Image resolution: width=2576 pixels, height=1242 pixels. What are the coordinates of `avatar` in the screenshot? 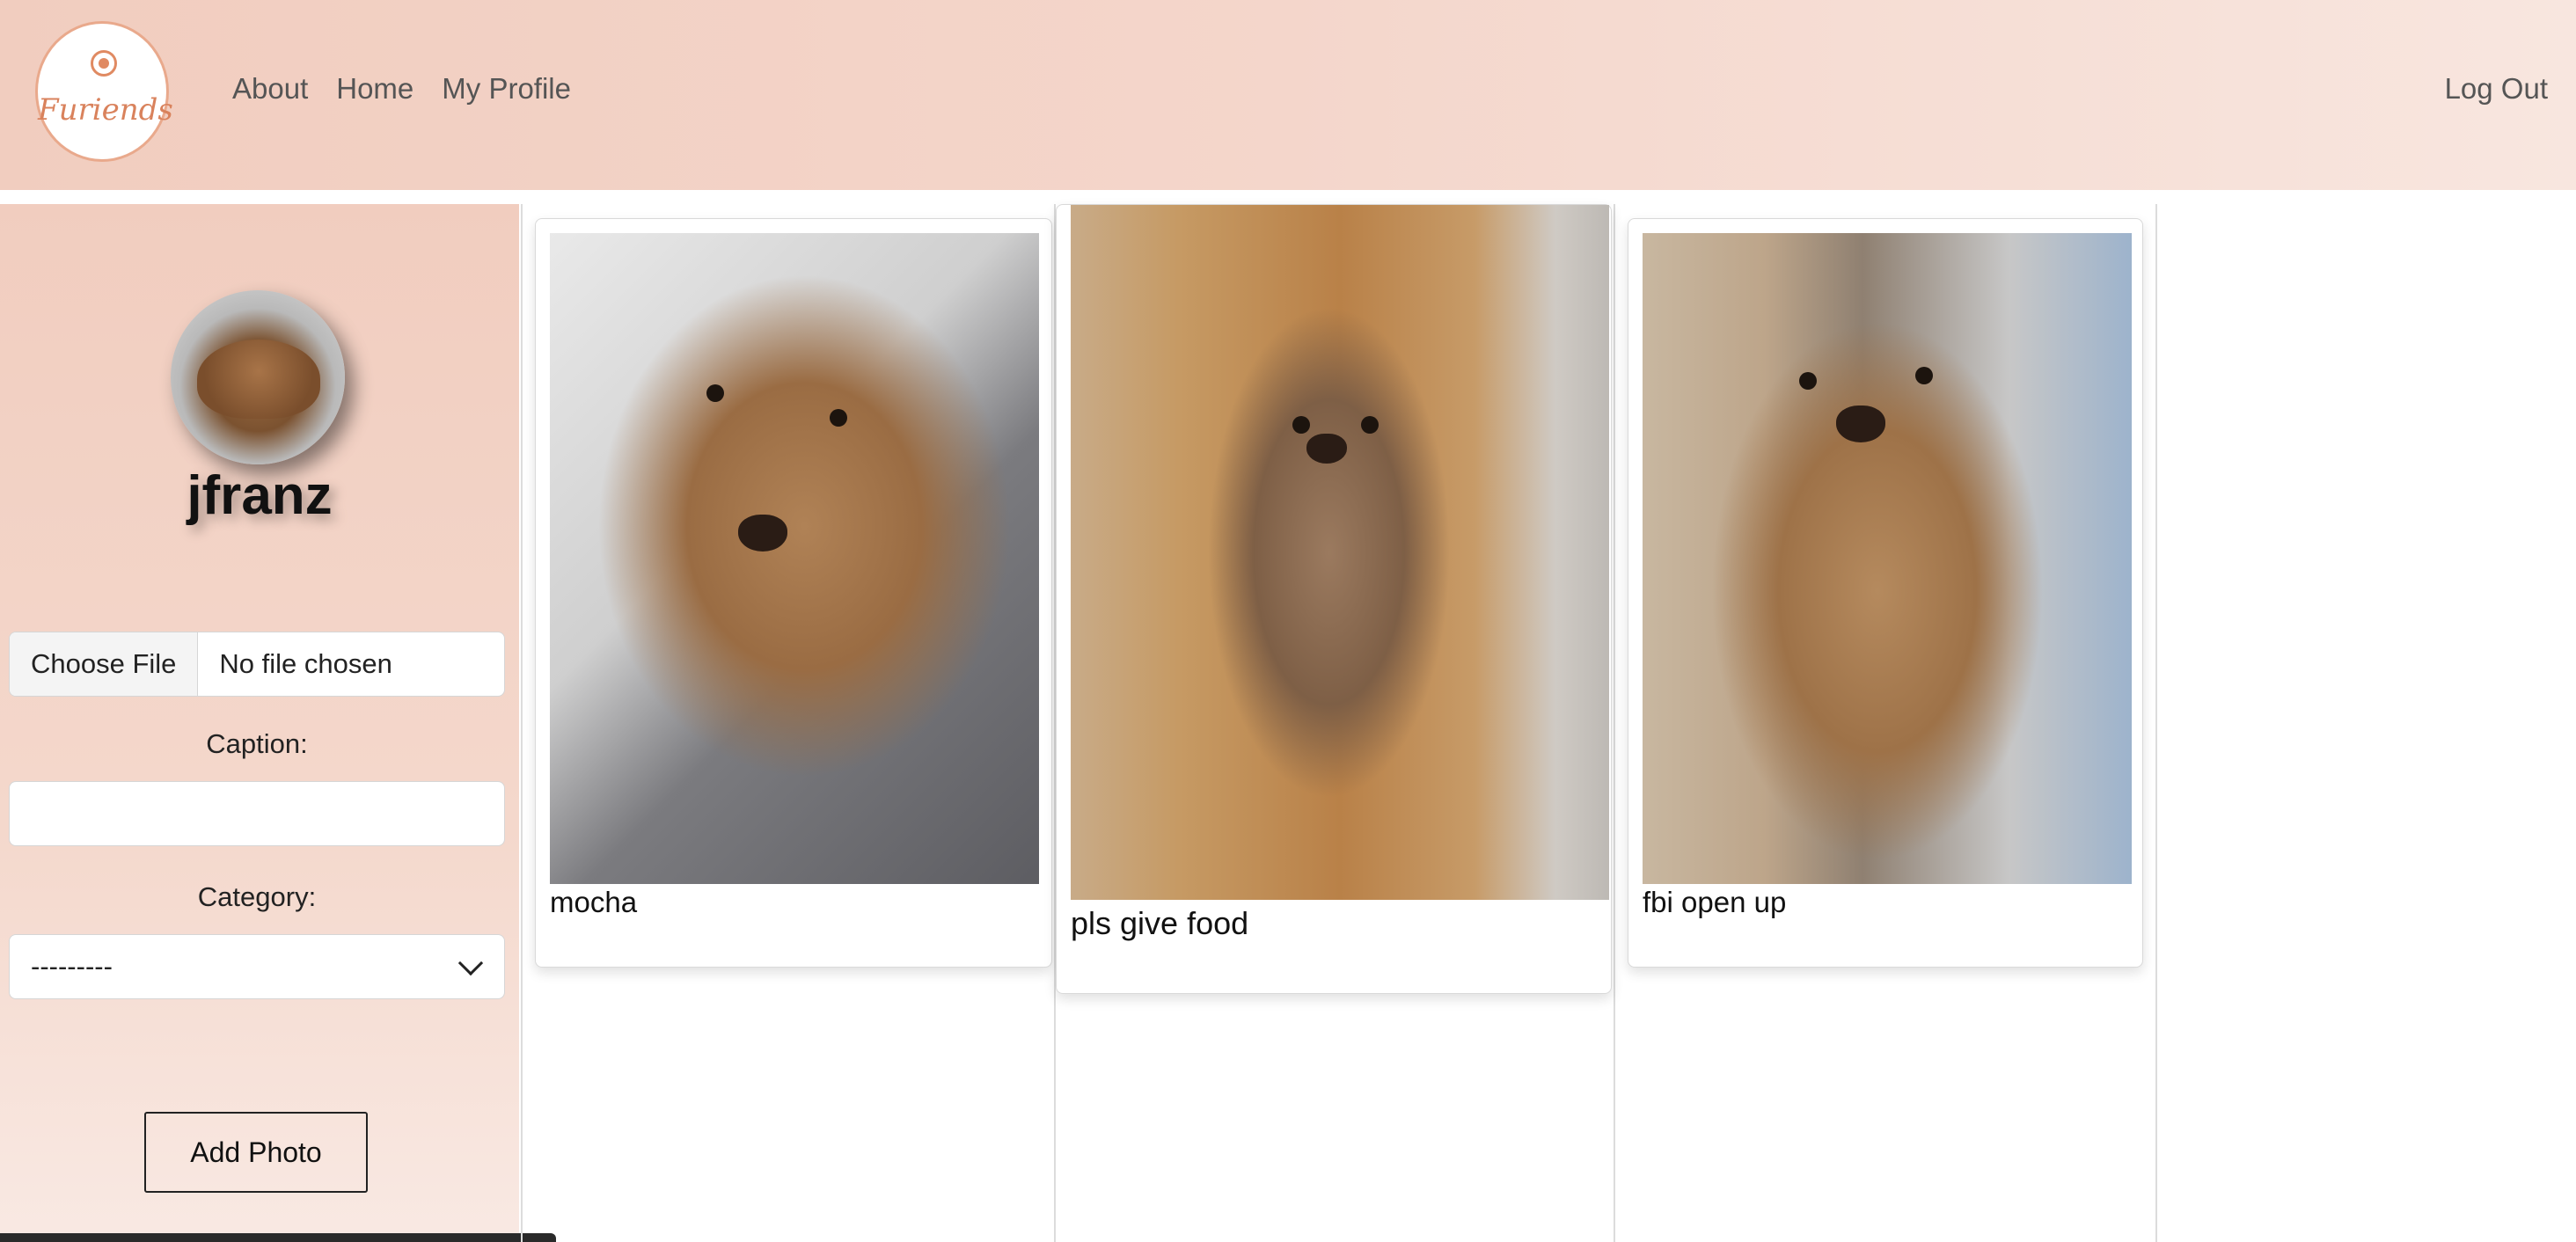 It's located at (258, 377).